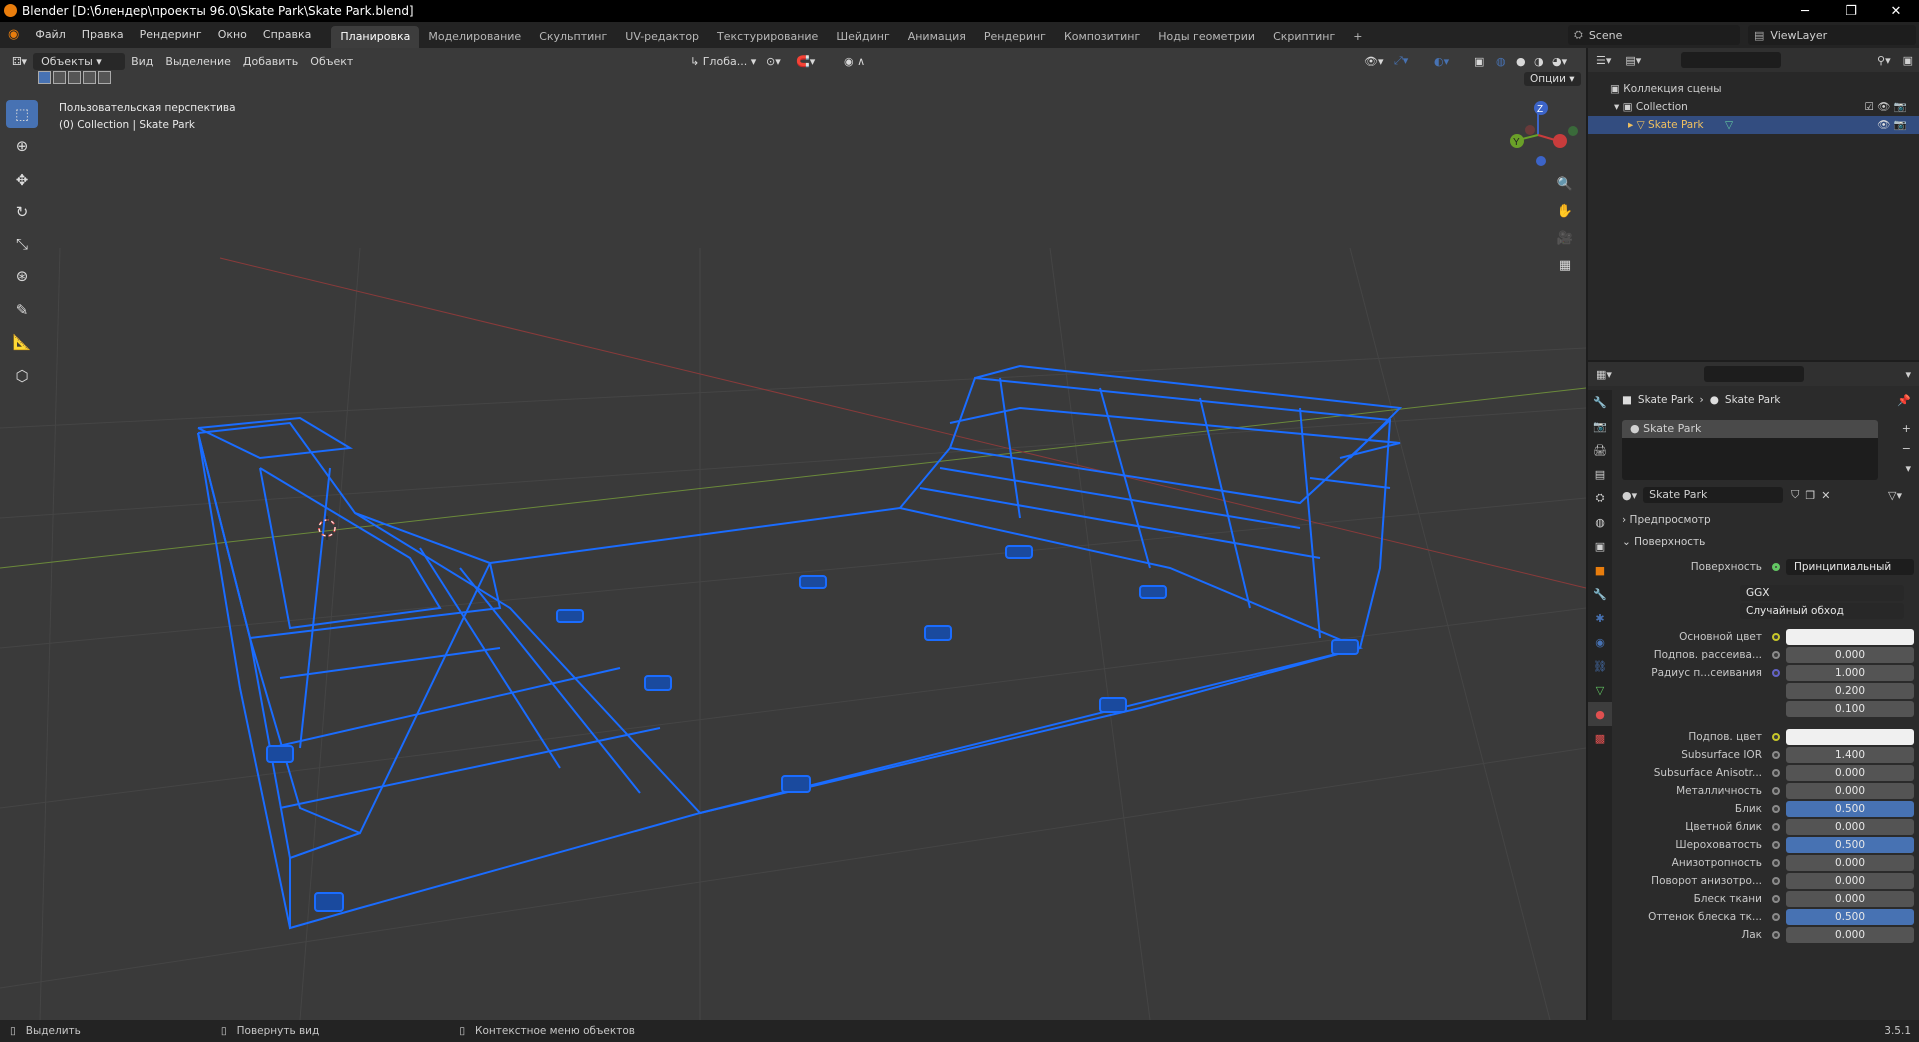 Image resolution: width=1919 pixels, height=1042 pixels. What do you see at coordinates (1600, 546) in the screenshot?
I see `collection-tab-icon: ▣` at bounding box center [1600, 546].